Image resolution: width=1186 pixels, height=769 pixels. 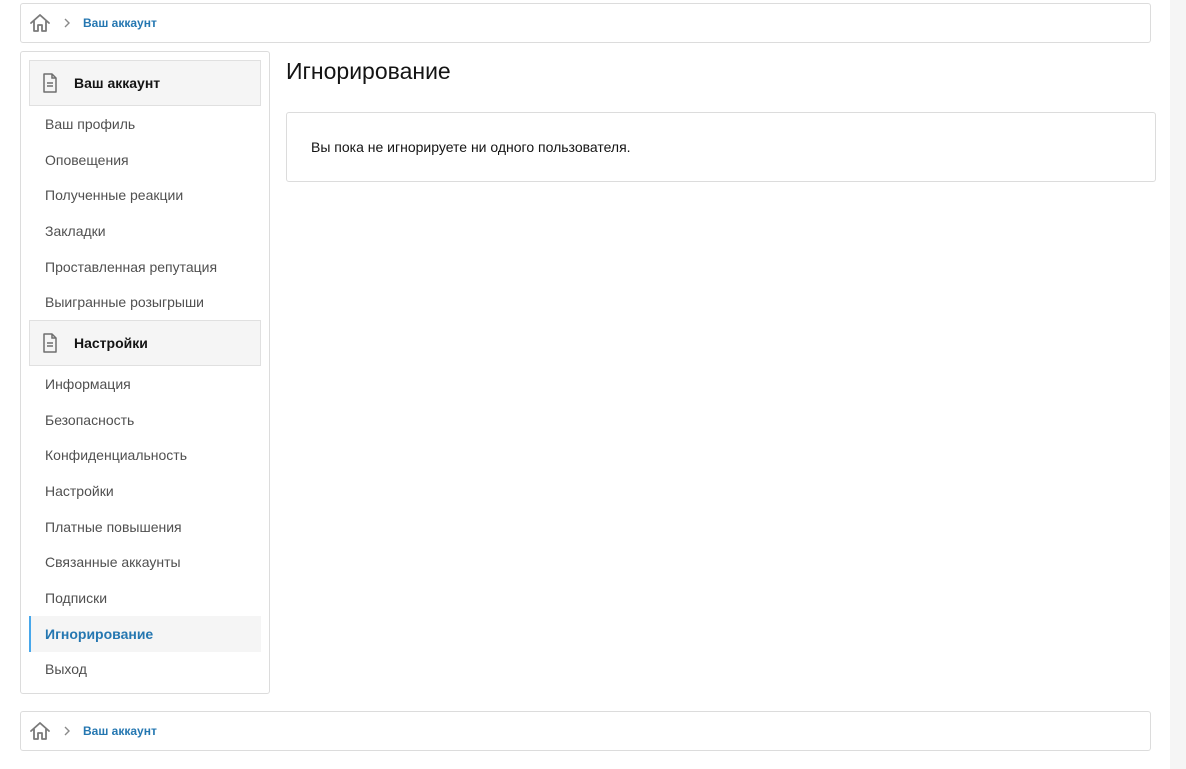 What do you see at coordinates (117, 83) in the screenshot?
I see `sidebar-section-title: Ваш аккаунт` at bounding box center [117, 83].